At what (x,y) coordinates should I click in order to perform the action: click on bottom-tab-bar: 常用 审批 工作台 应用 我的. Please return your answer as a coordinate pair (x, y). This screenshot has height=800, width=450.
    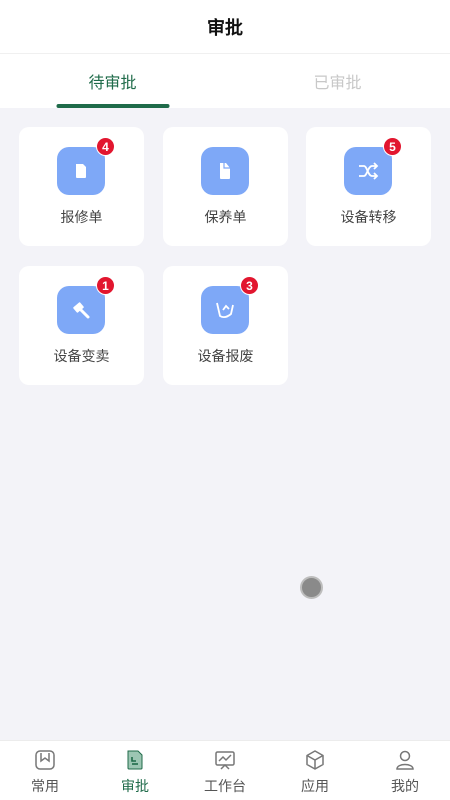
    Looking at the image, I should click on (225, 770).